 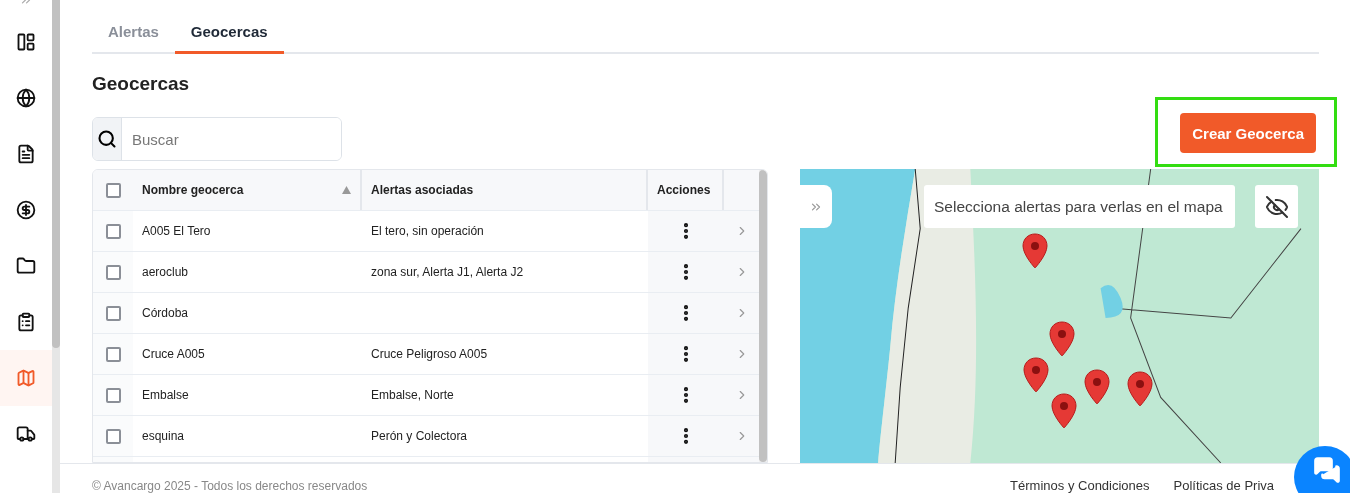 I want to click on table-cell: Cruce A005, so click(x=173, y=354).